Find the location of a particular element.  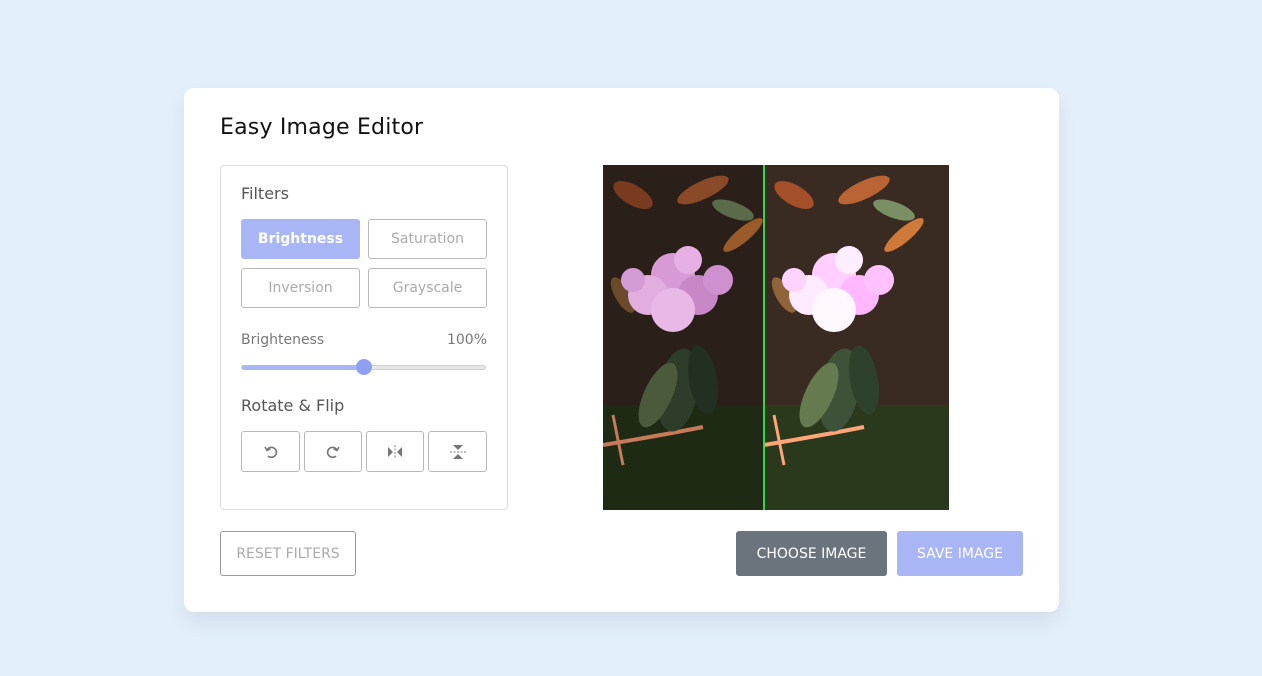

flip-horizontal-icon is located at coordinates (395, 451).